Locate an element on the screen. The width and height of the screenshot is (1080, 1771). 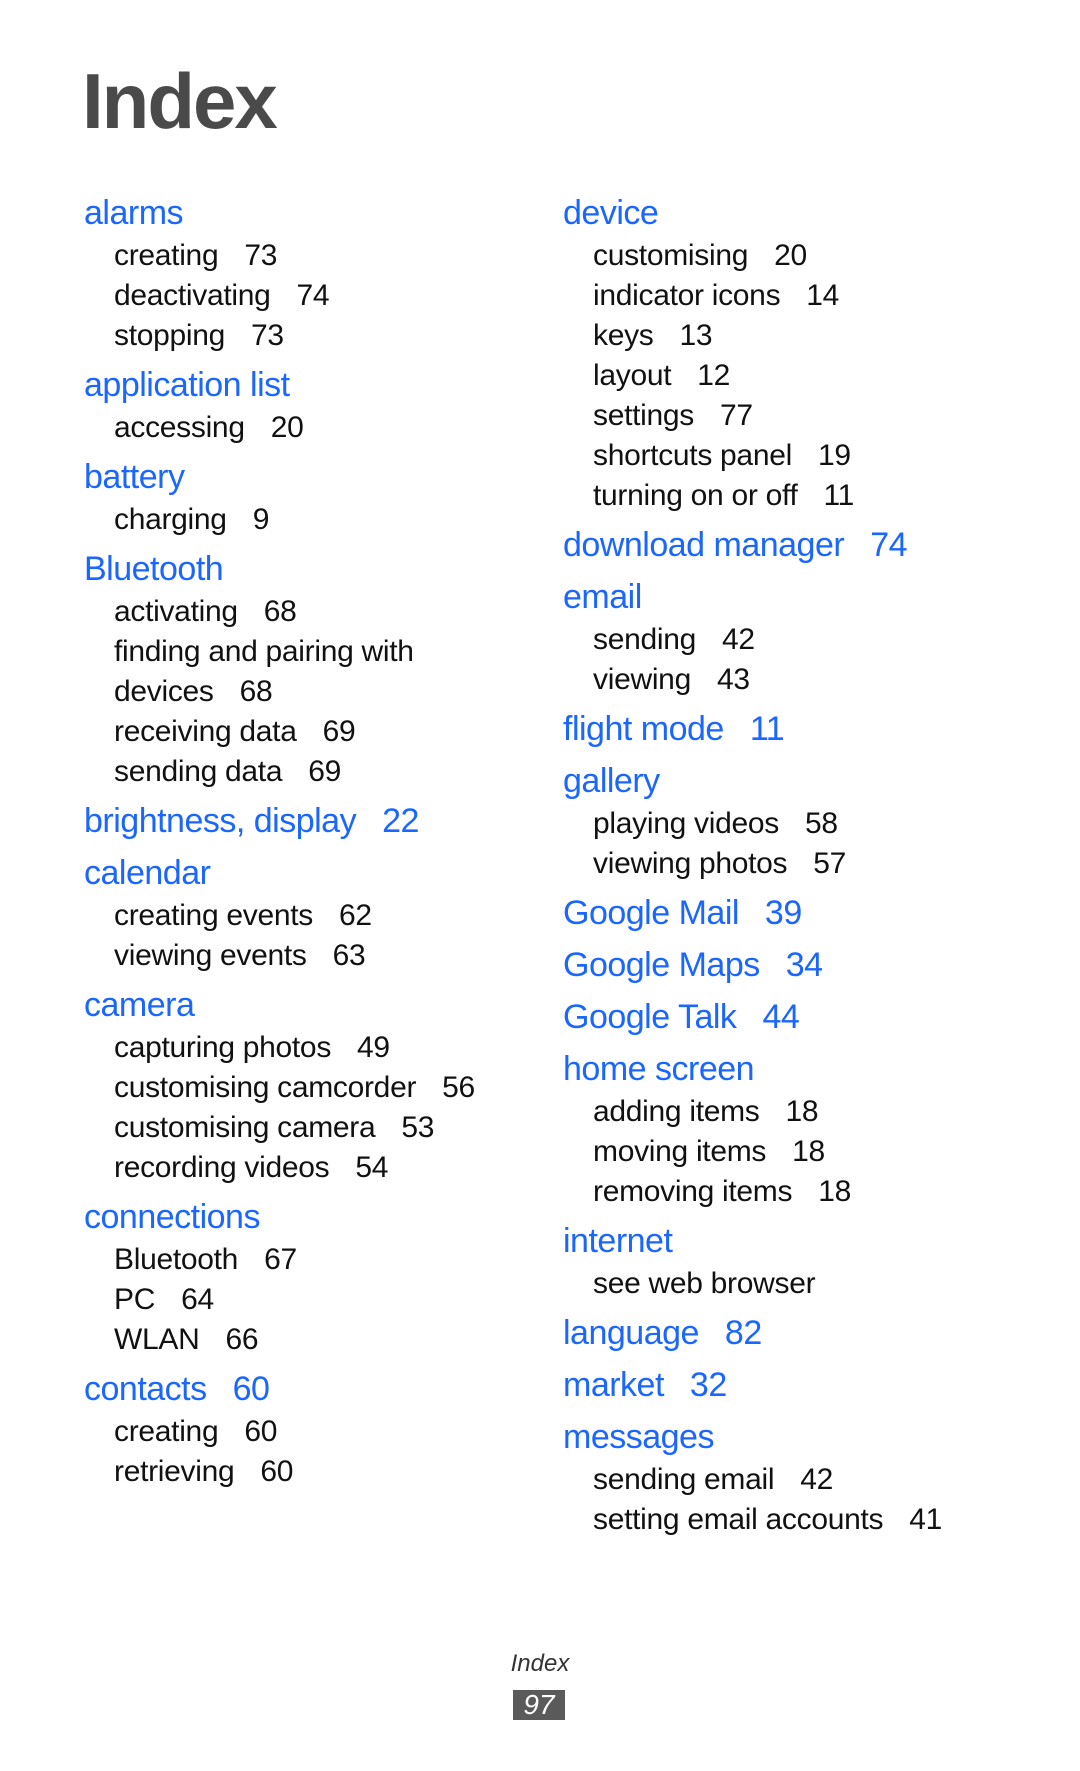
index-subentry: adding items 18 is located at coordinates (798, 1112).